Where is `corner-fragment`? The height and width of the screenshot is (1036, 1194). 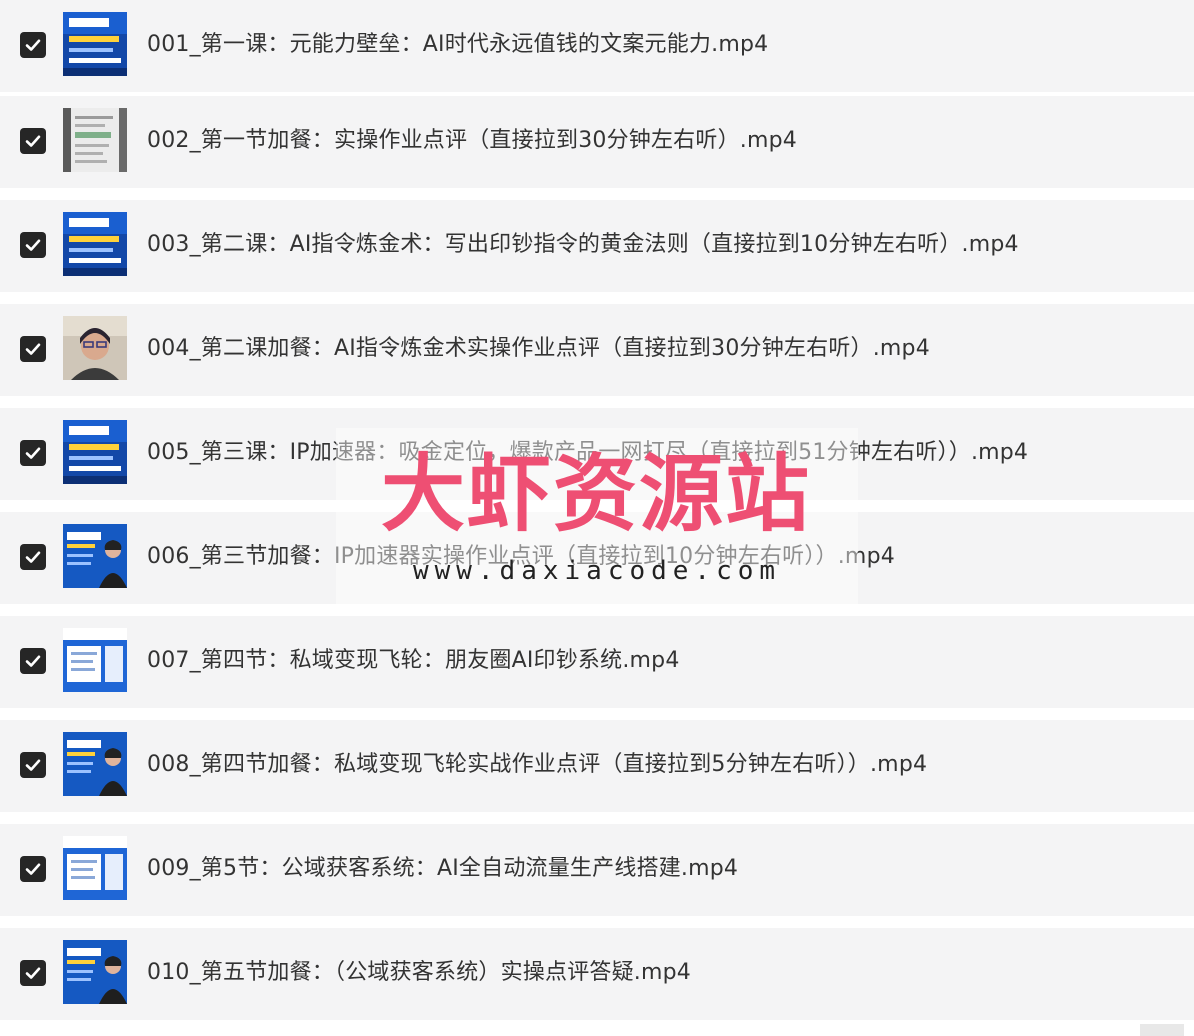
corner-fragment is located at coordinates (1162, 1030).